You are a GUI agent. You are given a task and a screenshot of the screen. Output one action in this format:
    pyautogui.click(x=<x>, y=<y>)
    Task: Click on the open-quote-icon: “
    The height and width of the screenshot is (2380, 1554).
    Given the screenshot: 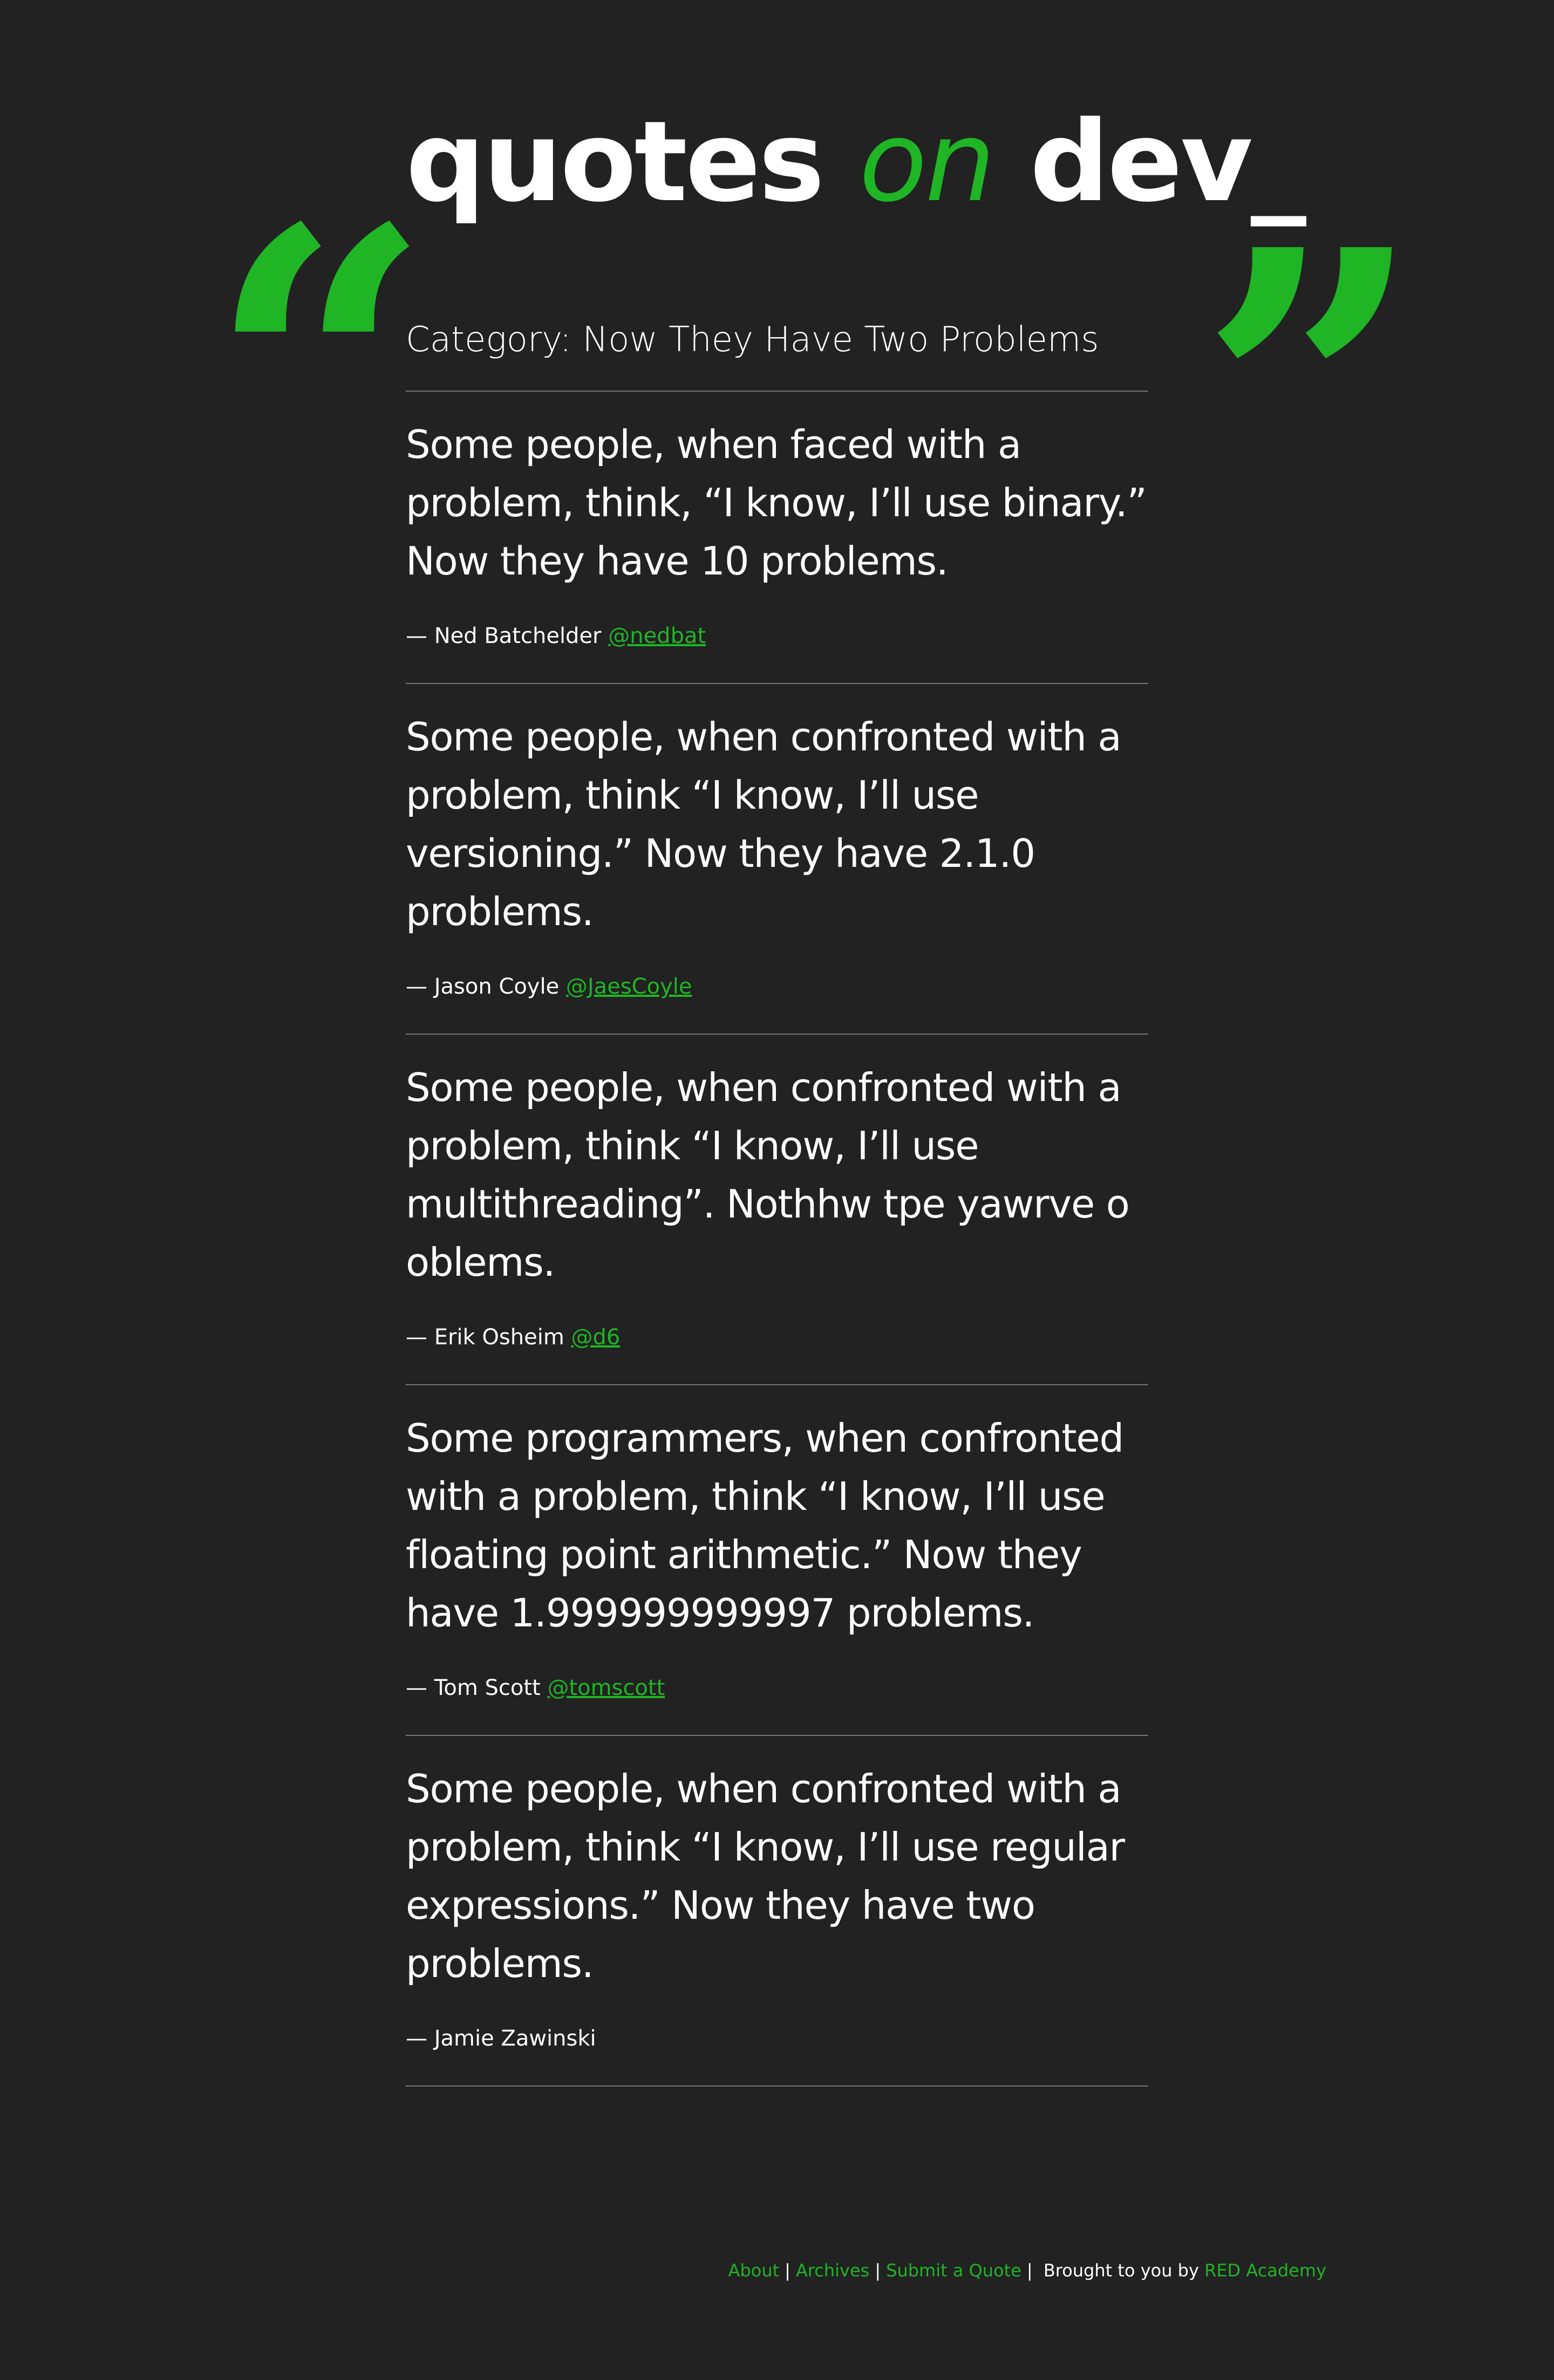 What is the action you would take?
    pyautogui.click(x=320, y=372)
    